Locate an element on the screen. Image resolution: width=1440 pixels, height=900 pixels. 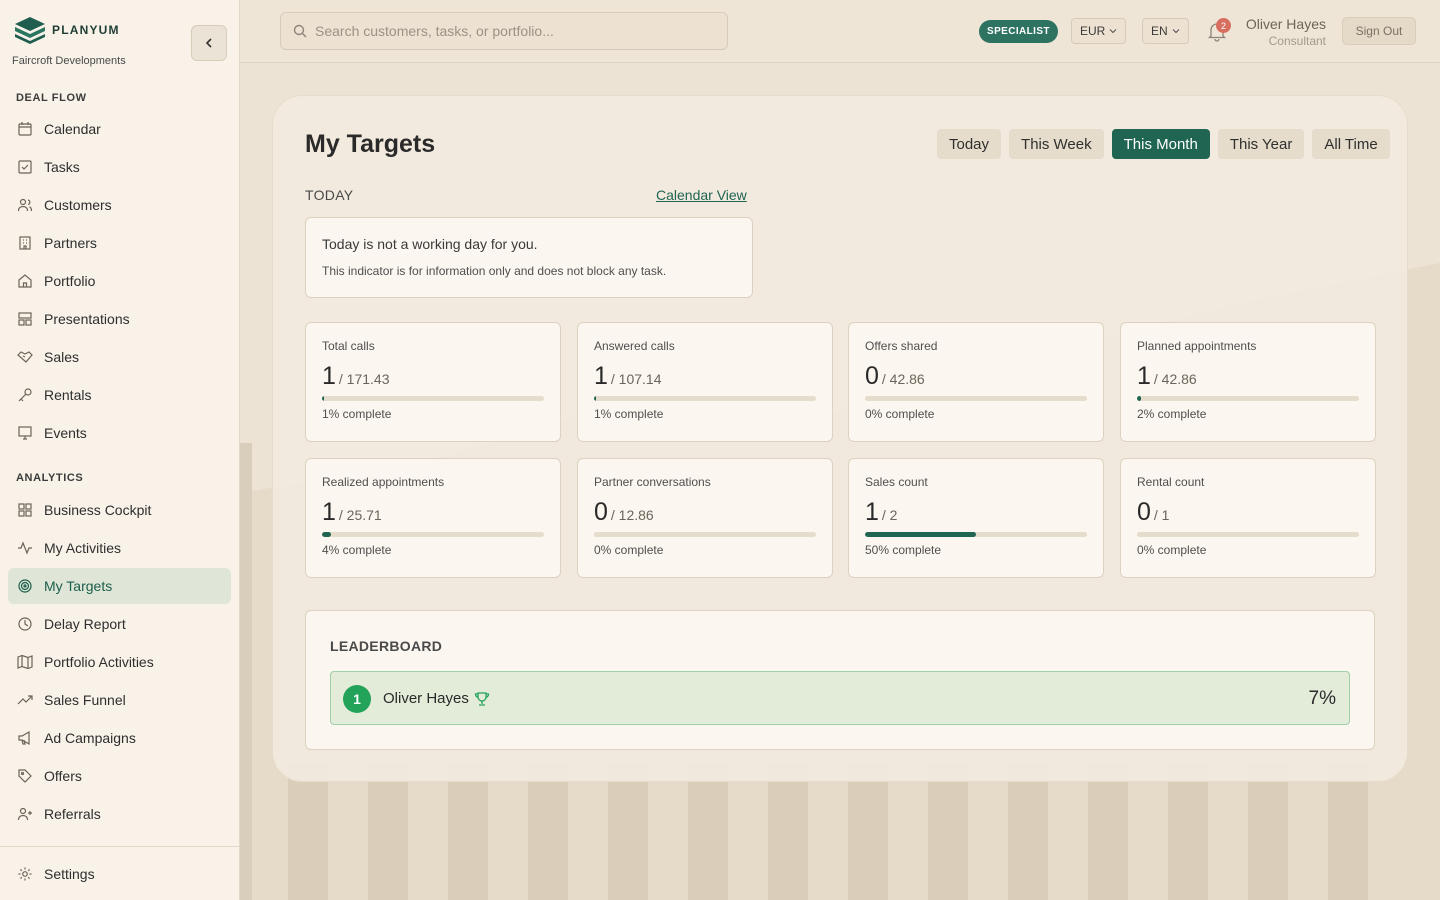
sidebar-item-label: Tasks is located at coordinates (62, 167).